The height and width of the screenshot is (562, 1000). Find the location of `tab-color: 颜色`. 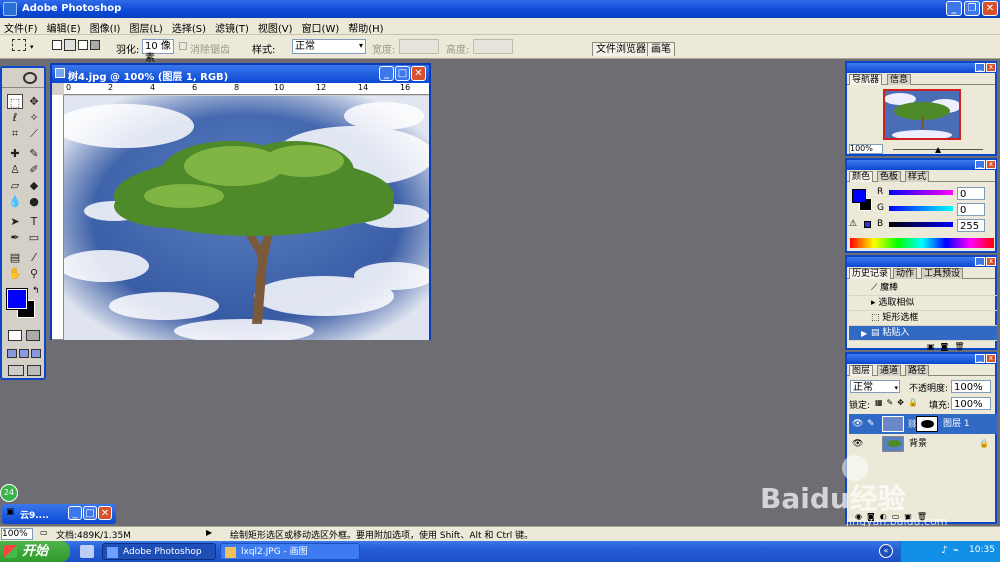

tab-color: 颜色 is located at coordinates (861, 176).